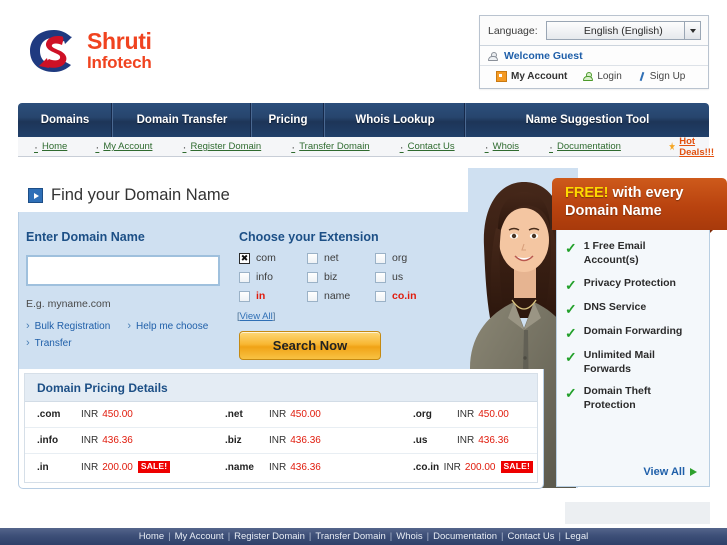  I want to click on bulk-registration-link: Bulk Registration, so click(68, 326).